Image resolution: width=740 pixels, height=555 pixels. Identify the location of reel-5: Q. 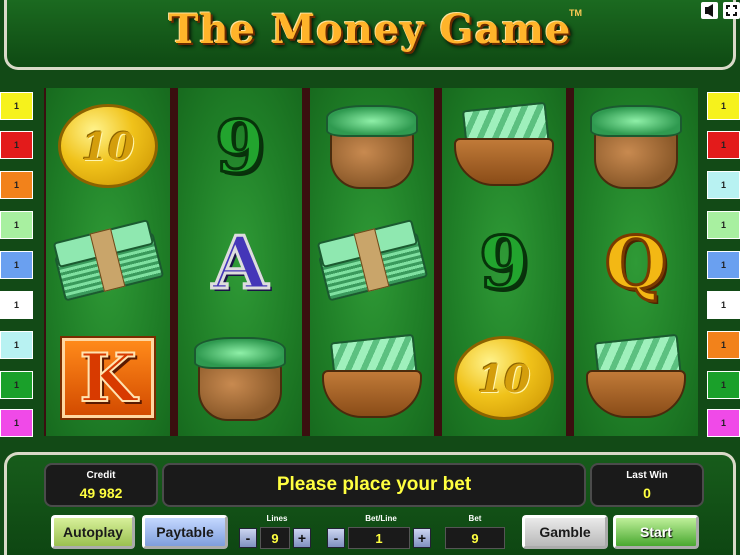
(636, 262).